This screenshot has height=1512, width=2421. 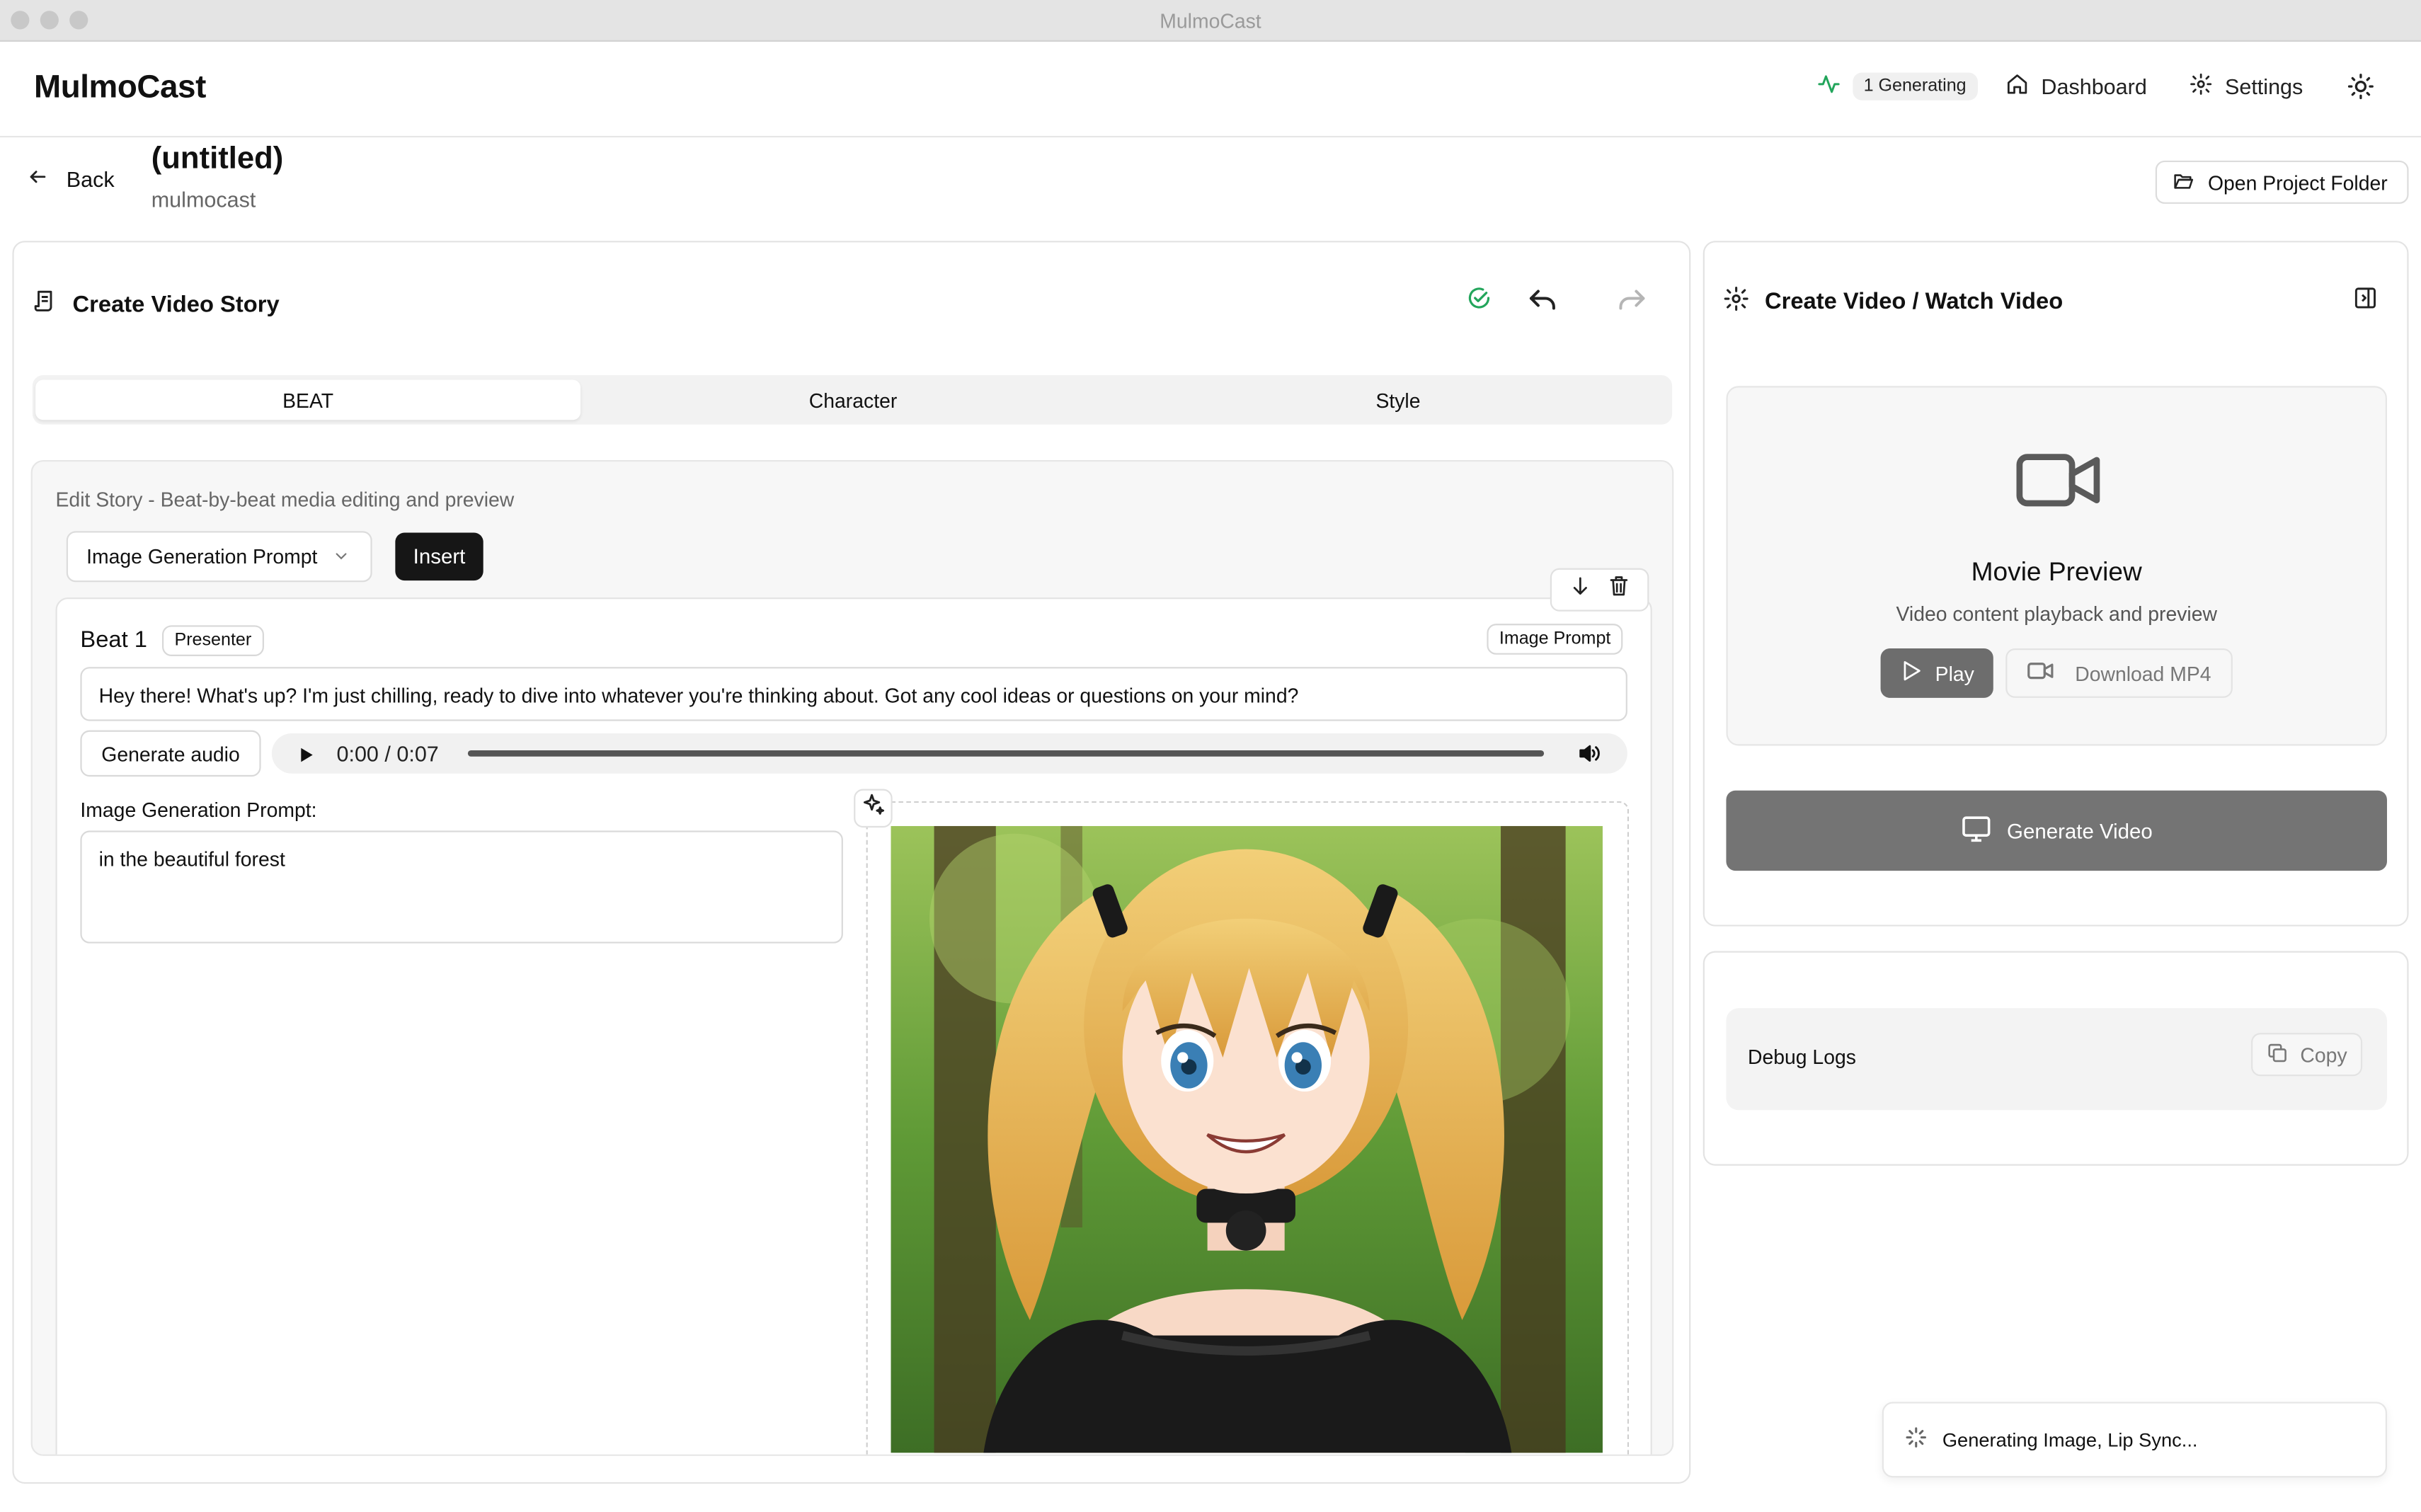 What do you see at coordinates (1915, 86) in the screenshot?
I see `status-badge: 1 Generating` at bounding box center [1915, 86].